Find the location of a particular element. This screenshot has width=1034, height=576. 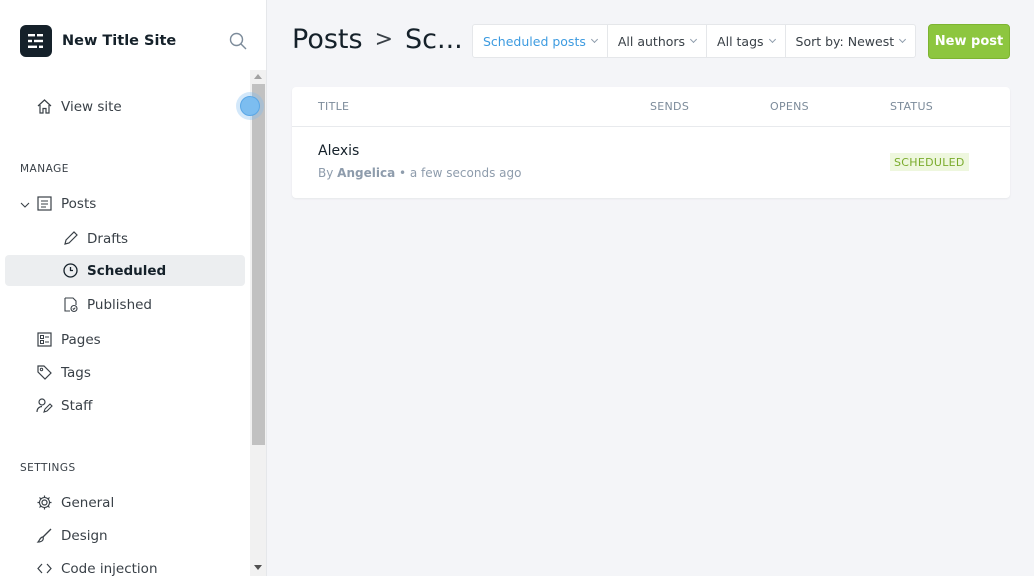

sidebar-item-label: View site is located at coordinates (91, 106).